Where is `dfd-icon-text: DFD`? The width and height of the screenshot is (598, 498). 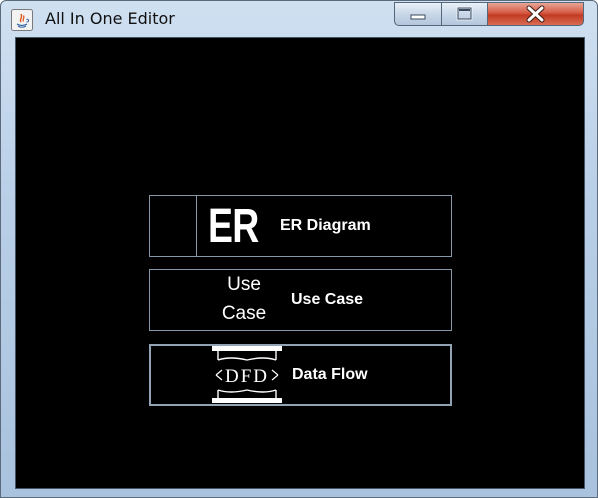
dfd-icon-text: DFD is located at coordinates (247, 376).